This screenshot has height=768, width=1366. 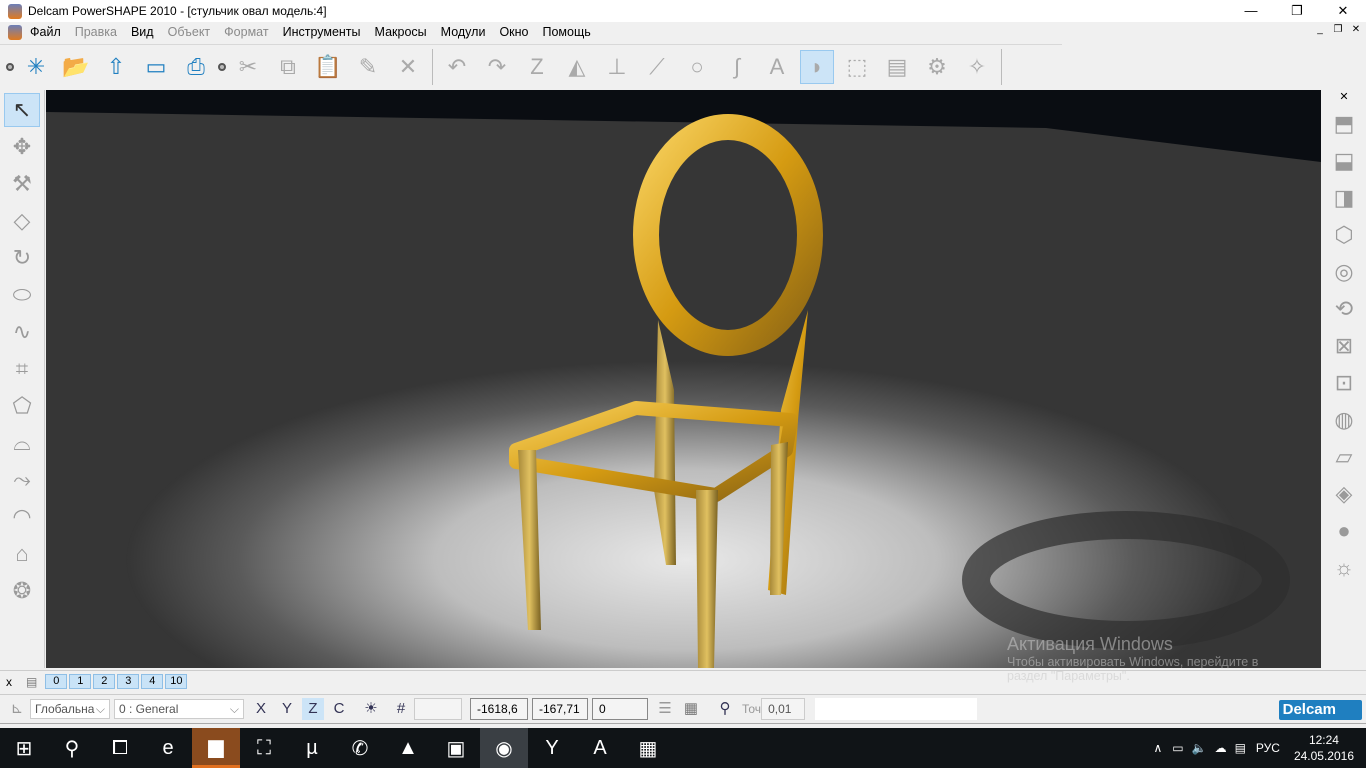 What do you see at coordinates (17, 709) in the screenshot?
I see `workplane-icon: ⊾` at bounding box center [17, 709].